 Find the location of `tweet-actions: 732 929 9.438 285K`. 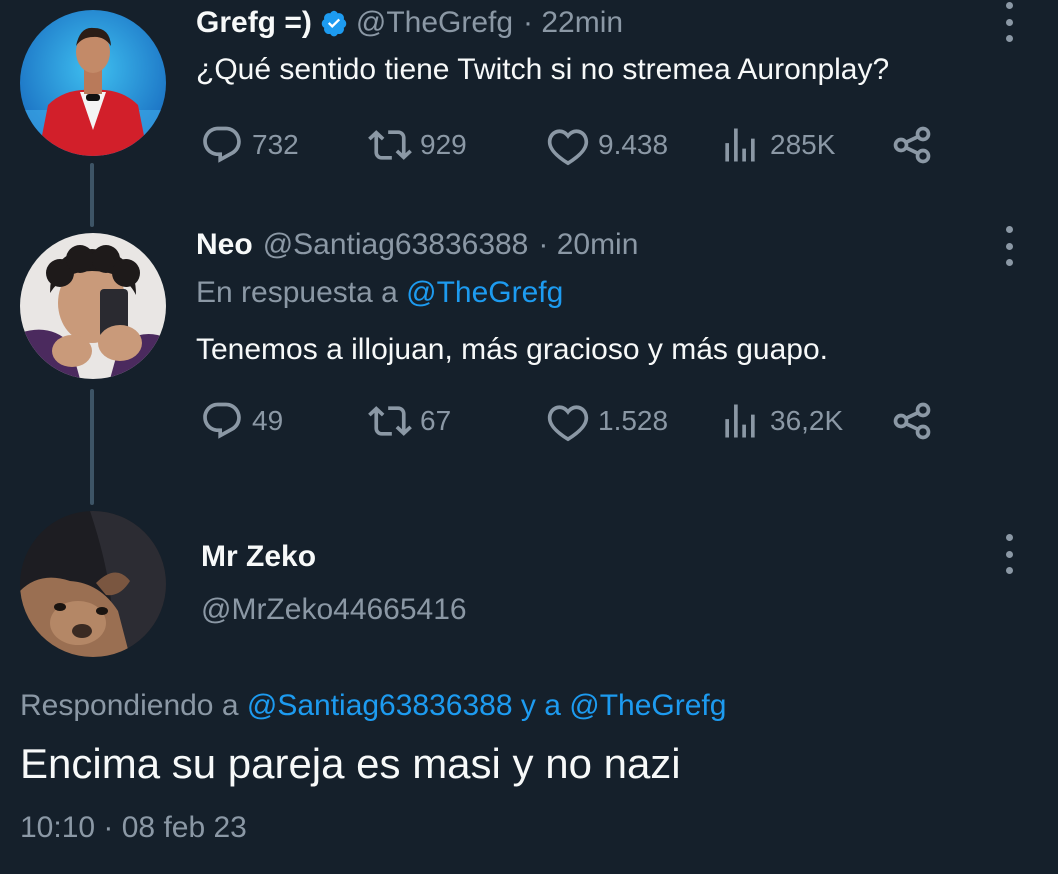

tweet-actions: 732 929 9.438 285K is located at coordinates (576, 145).